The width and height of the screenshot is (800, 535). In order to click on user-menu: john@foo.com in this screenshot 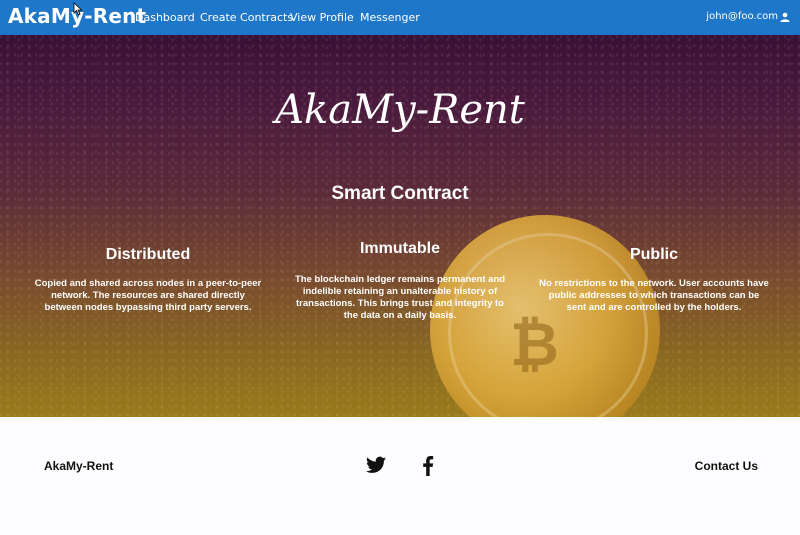, I will do `click(748, 16)`.